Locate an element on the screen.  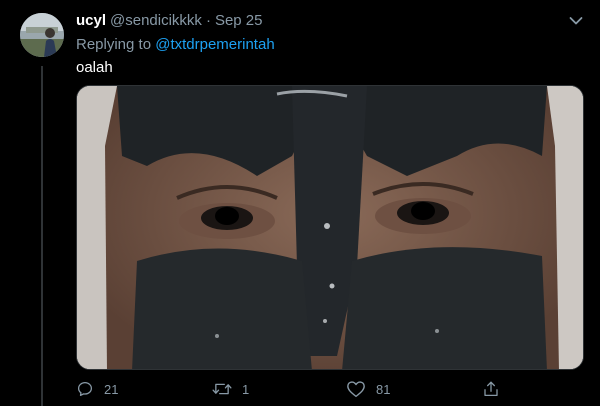
reply-button: 21 is located at coordinates (97, 389).